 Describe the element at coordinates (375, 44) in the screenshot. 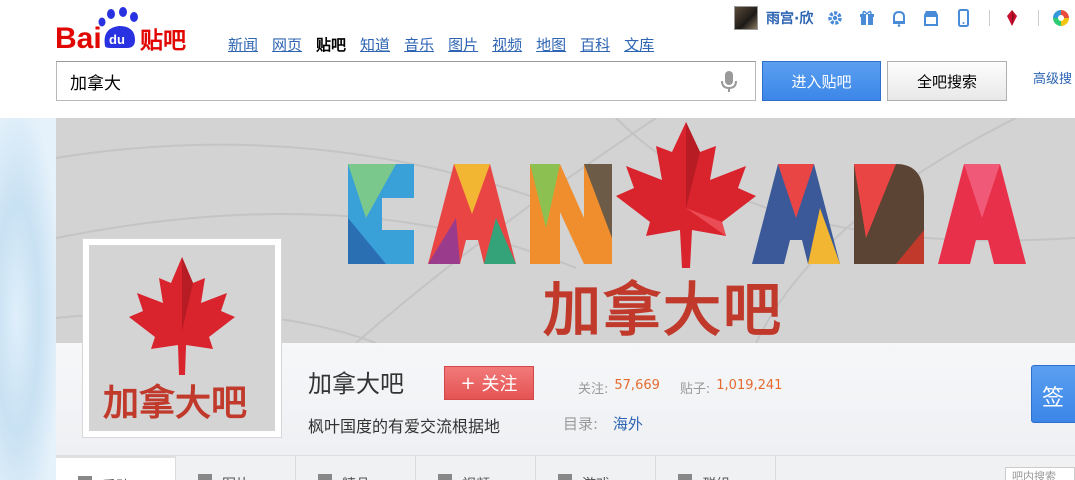

I see `nav-zhidao: 知道` at that location.